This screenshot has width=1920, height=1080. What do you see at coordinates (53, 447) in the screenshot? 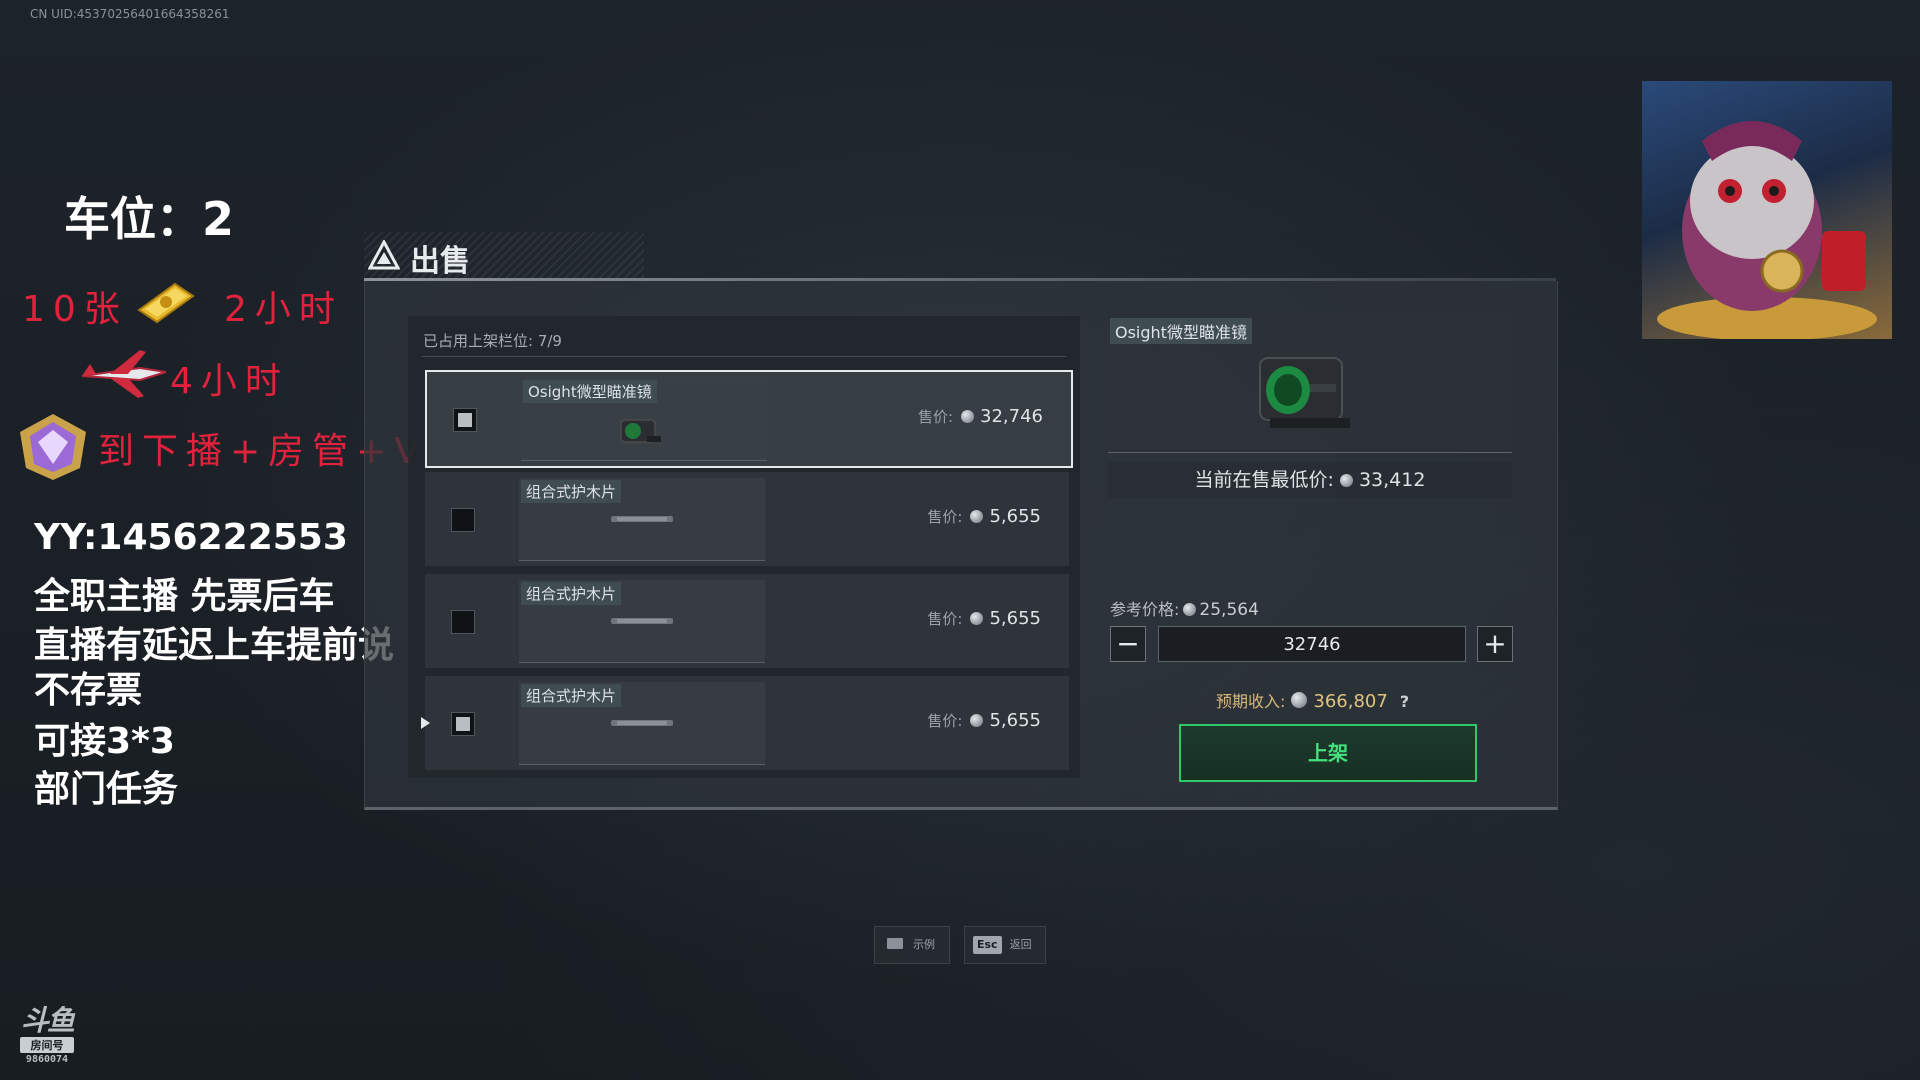
I see `diamond-badge-icon` at bounding box center [53, 447].